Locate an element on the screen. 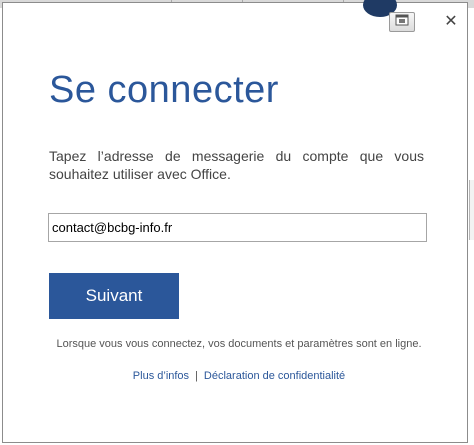  close-icon: ✕ is located at coordinates (451, 21).